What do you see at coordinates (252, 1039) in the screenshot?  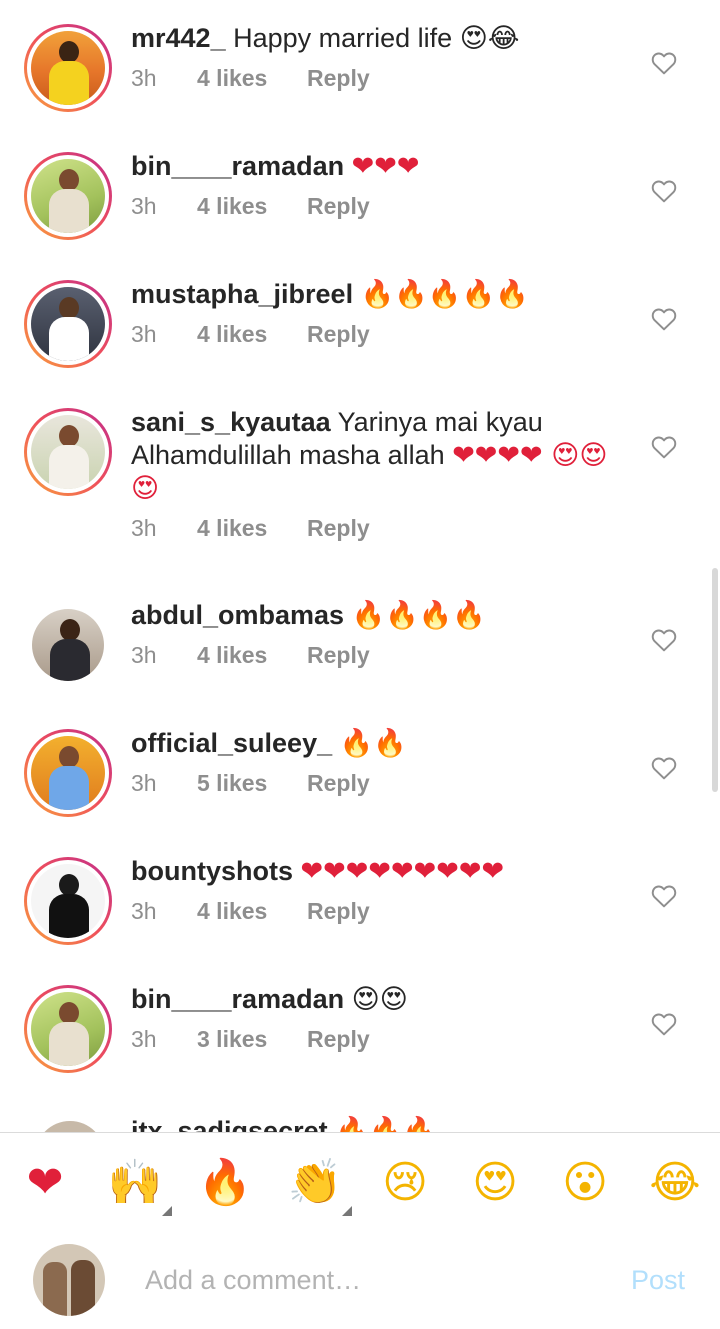 I see `comment-likes: 3 likes` at bounding box center [252, 1039].